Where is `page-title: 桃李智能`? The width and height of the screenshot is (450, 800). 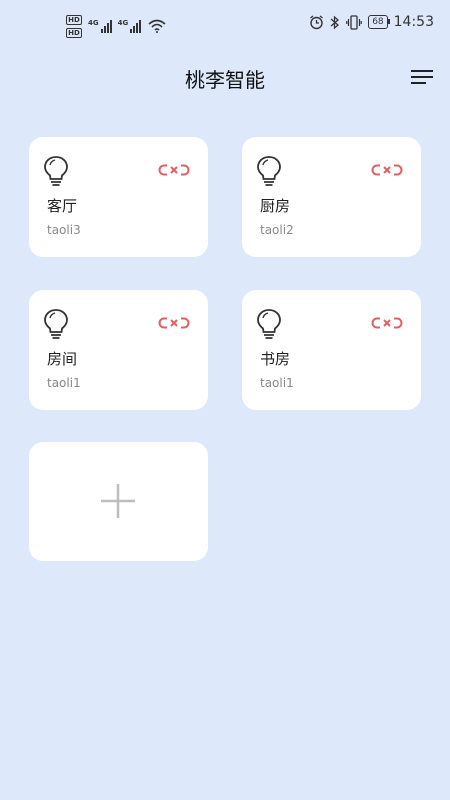 page-title: 桃李智能 is located at coordinates (225, 80).